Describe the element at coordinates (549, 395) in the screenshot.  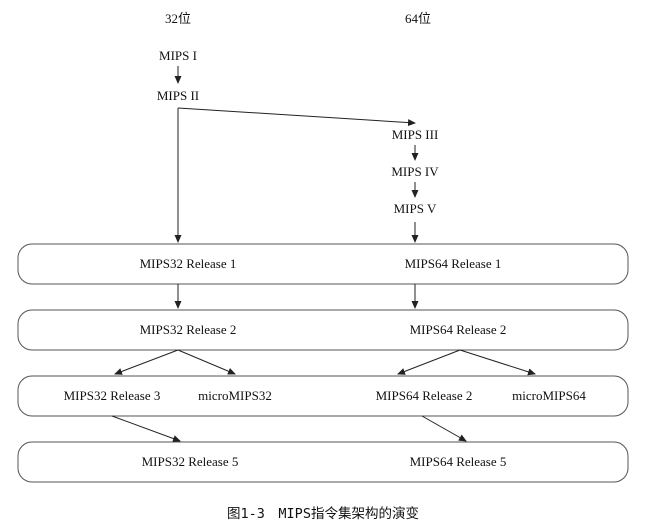
I see `node-micromips64: microMIPS64` at that location.